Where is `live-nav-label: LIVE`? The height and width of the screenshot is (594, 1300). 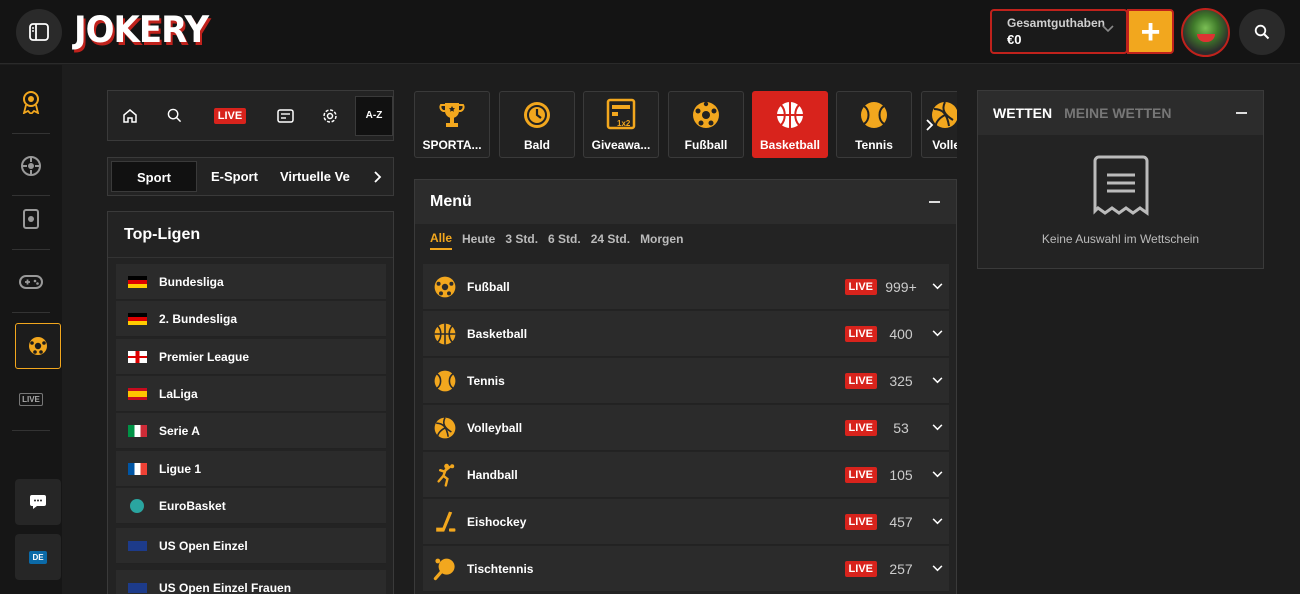 live-nav-label: LIVE is located at coordinates (31, 399).